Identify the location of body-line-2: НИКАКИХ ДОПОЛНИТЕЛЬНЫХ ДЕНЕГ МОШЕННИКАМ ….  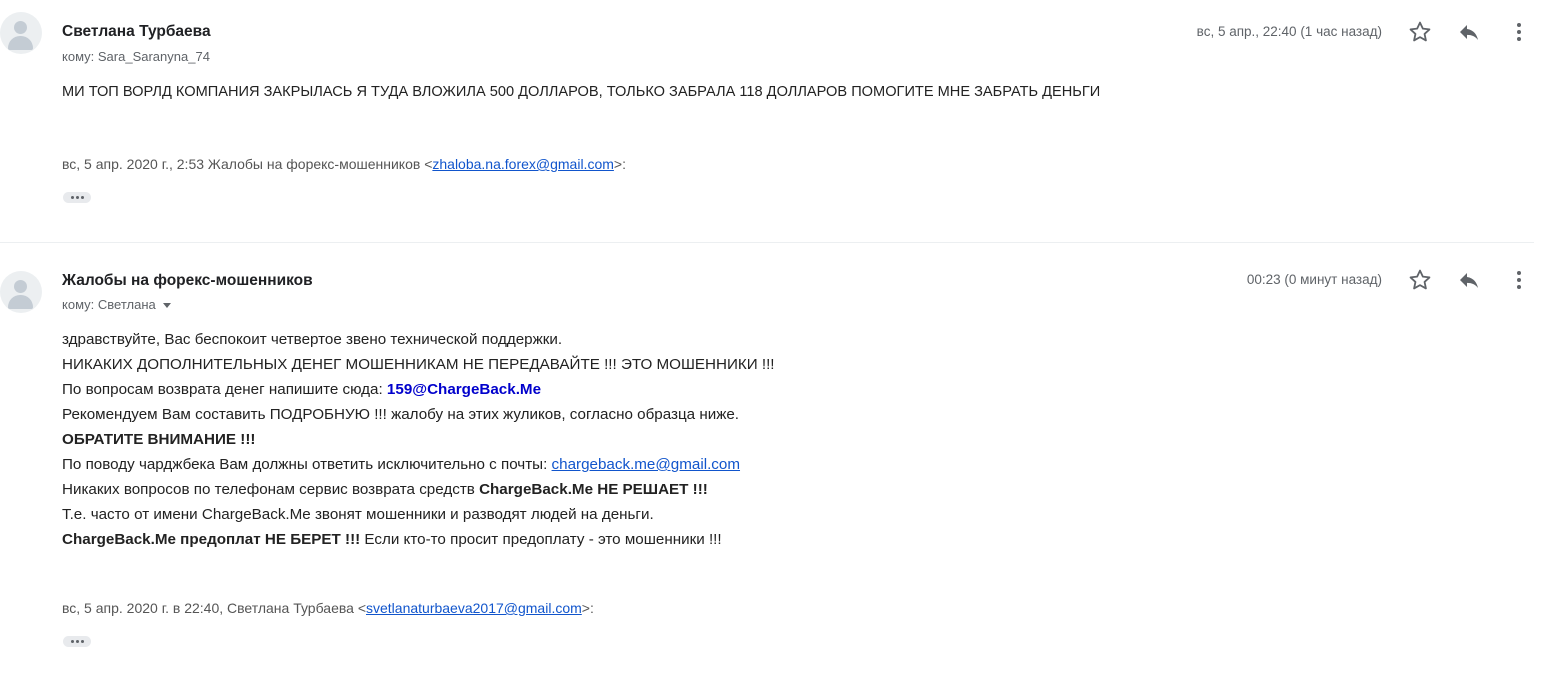
(418, 364).